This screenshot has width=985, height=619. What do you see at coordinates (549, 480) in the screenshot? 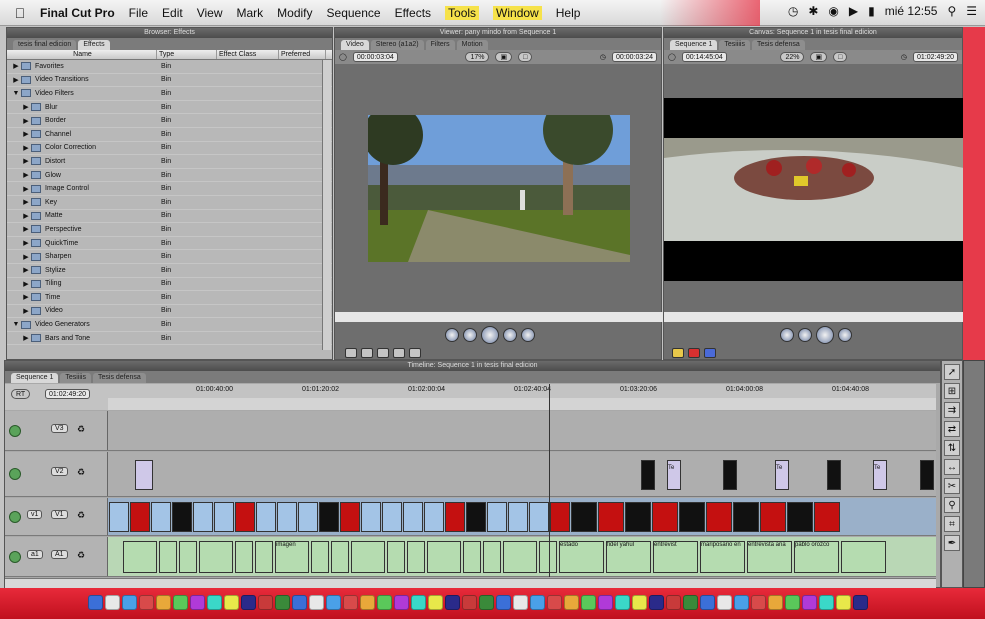
I see `playhead` at bounding box center [549, 480].